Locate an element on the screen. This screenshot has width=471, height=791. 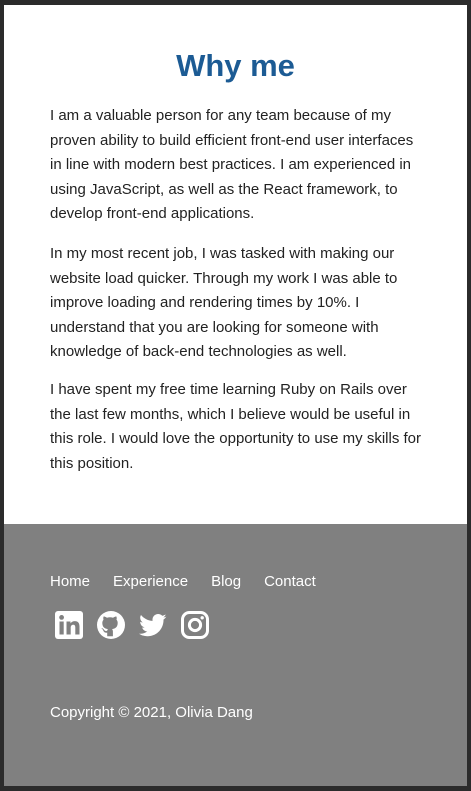
nav-link-blog: Blog is located at coordinates (226, 582).